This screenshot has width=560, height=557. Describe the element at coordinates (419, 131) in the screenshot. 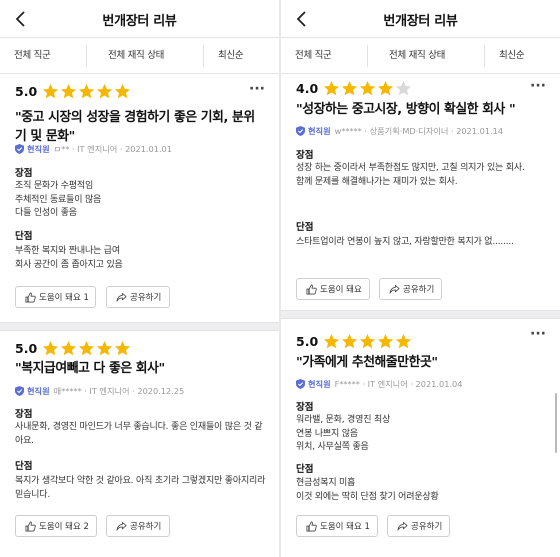

I see `reviewer-info: w***** · 상품기획·MD·디자이너 · 2021.01.14` at that location.